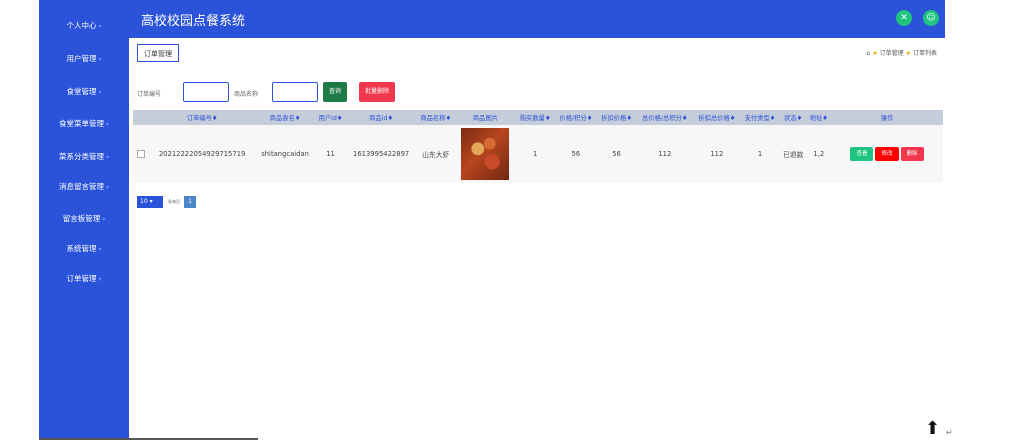 The image size is (1021, 442). I want to click on cell-total-price: 112, so click(665, 154).